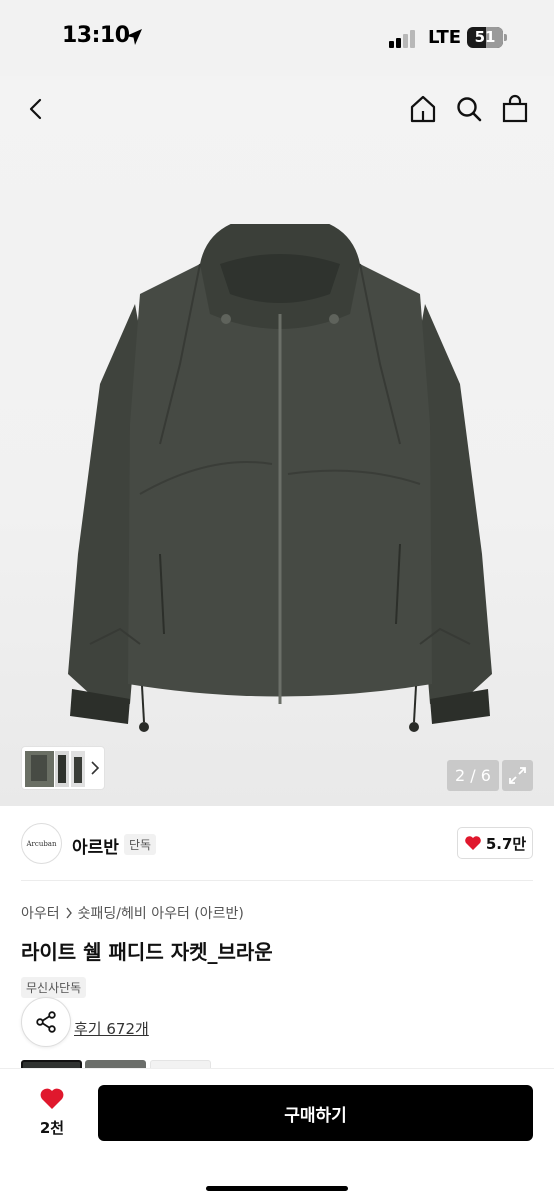  I want to click on like-count: 5.7만, so click(506, 843).